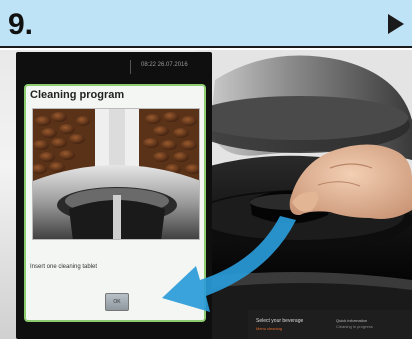 The image size is (412, 339). What do you see at coordinates (396, 24) in the screenshot?
I see `play-triangle-icon` at bounding box center [396, 24].